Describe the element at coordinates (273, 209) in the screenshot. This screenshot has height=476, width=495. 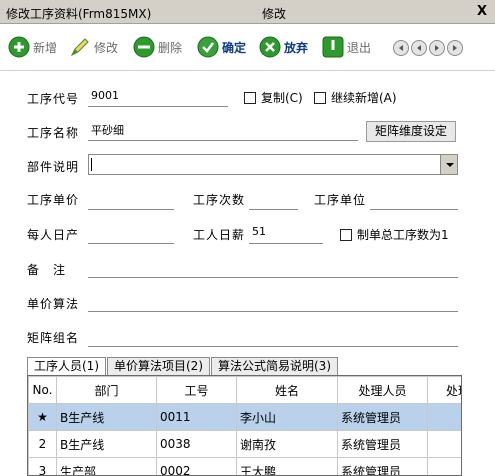
I see `times-field` at that location.